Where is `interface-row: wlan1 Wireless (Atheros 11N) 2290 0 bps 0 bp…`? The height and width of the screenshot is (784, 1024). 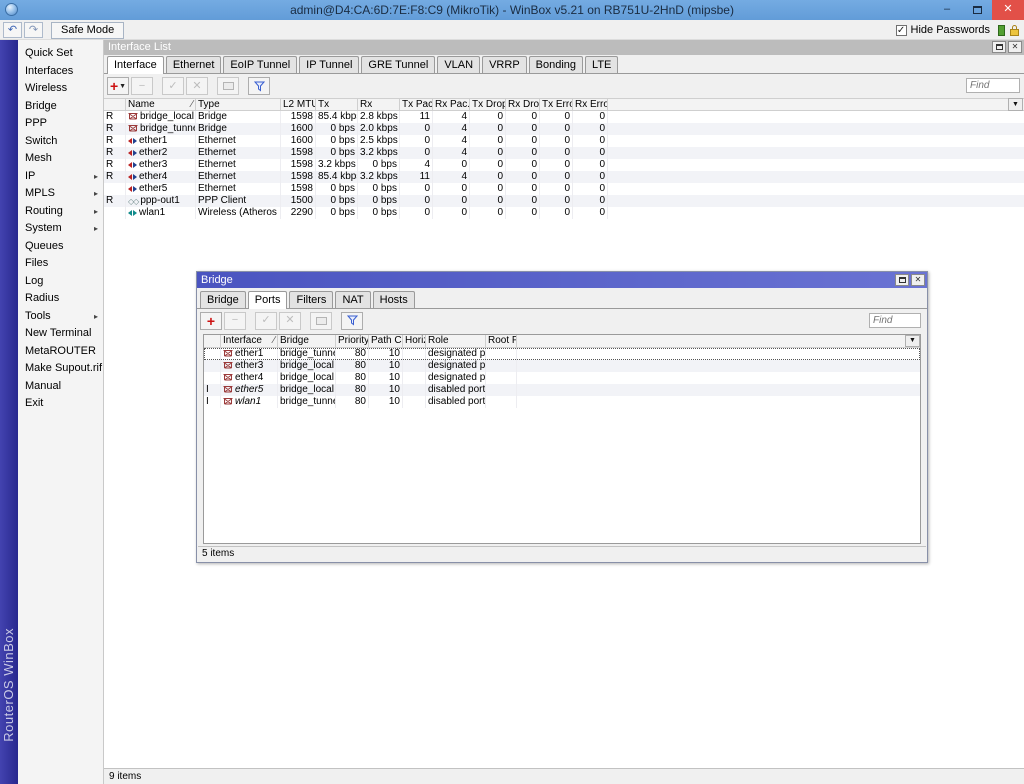
interface-row: wlan1 Wireless (Atheros 11N) 2290 0 bps 0 bp… is located at coordinates (564, 213).